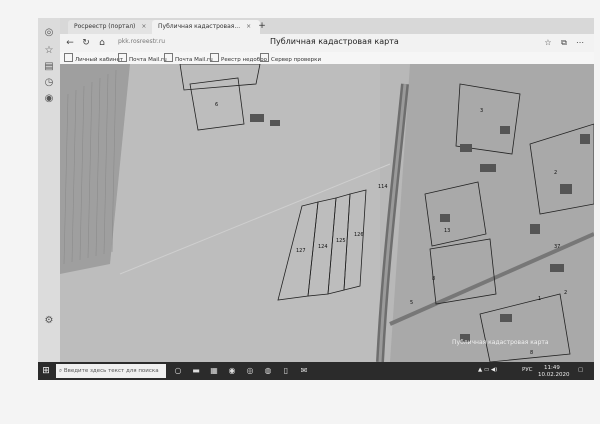 This screenshot has height=424, width=600. I want to click on parcel-label: 114, so click(383, 187).